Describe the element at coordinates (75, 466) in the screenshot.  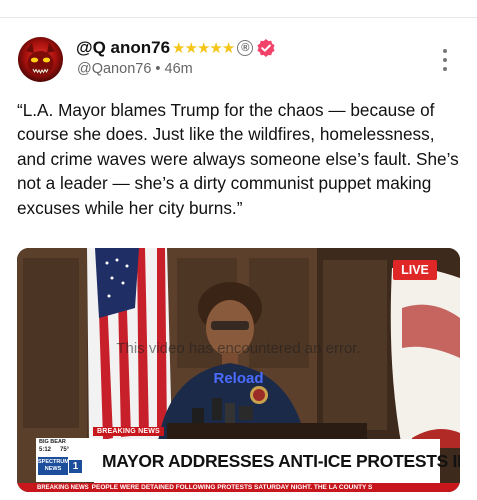
I see `station-channel: 1` at that location.